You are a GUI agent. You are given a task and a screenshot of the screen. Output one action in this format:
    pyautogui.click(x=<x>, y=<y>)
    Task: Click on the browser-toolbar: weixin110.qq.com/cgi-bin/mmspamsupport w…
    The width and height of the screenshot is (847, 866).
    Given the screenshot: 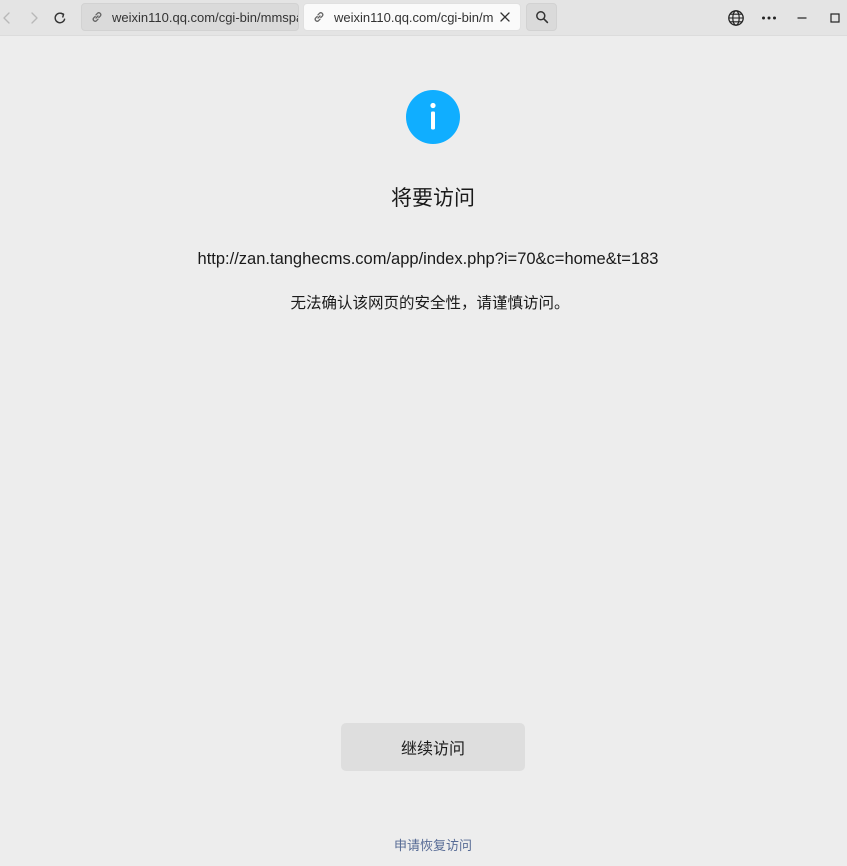 What is the action you would take?
    pyautogui.click(x=423, y=18)
    